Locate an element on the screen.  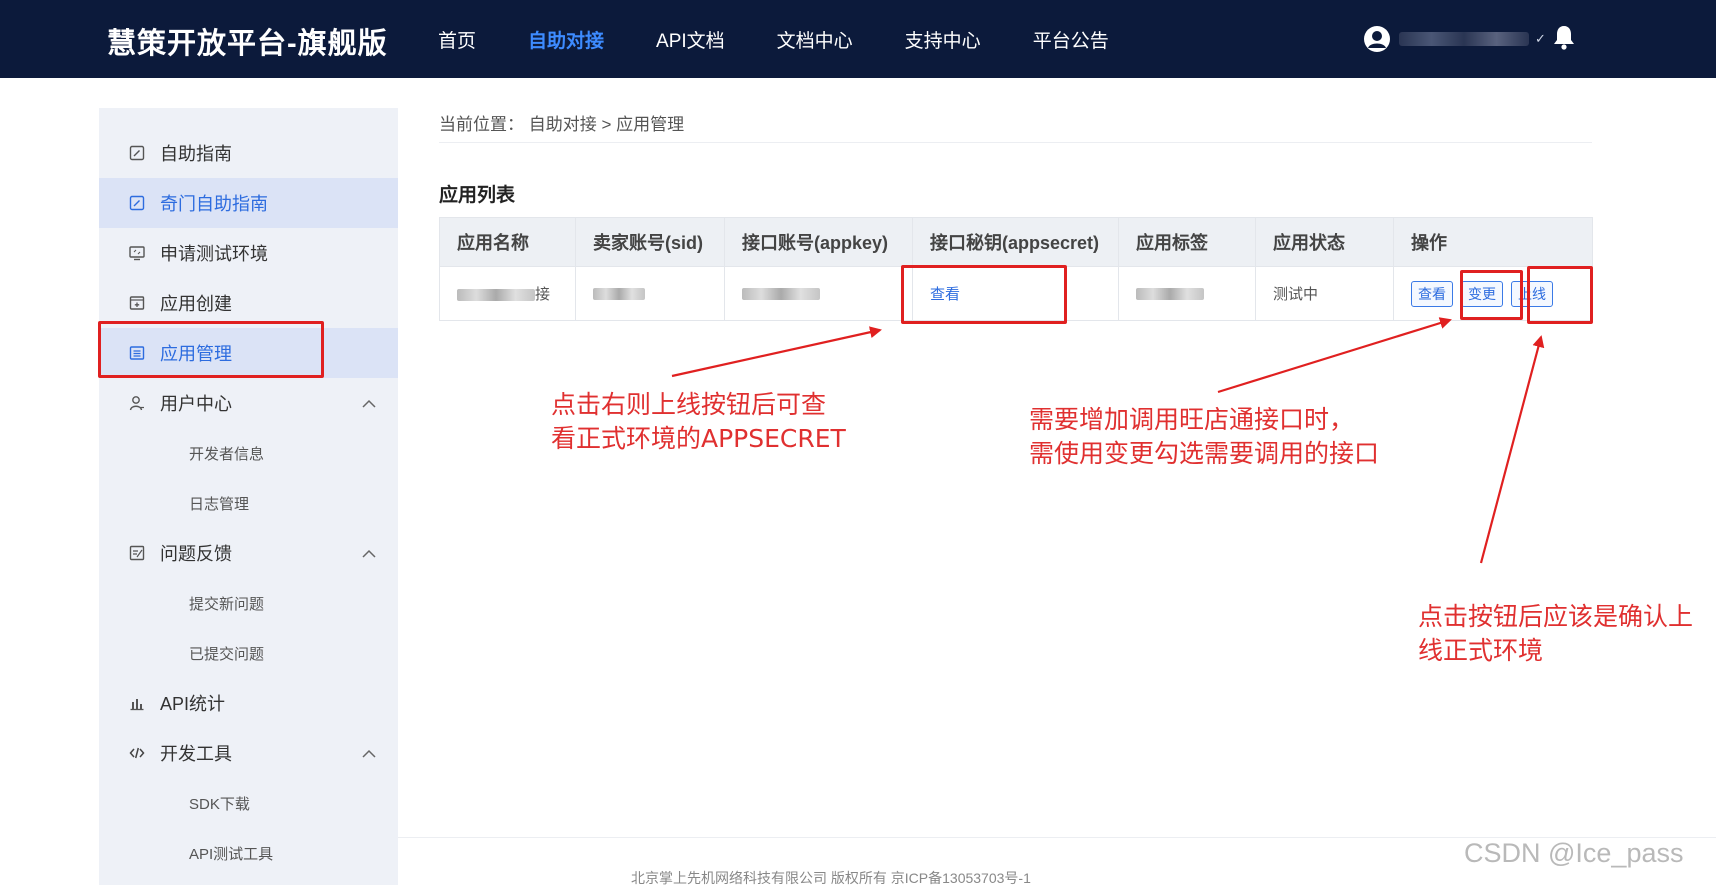
annotation-arrows is located at coordinates (1108, 440).